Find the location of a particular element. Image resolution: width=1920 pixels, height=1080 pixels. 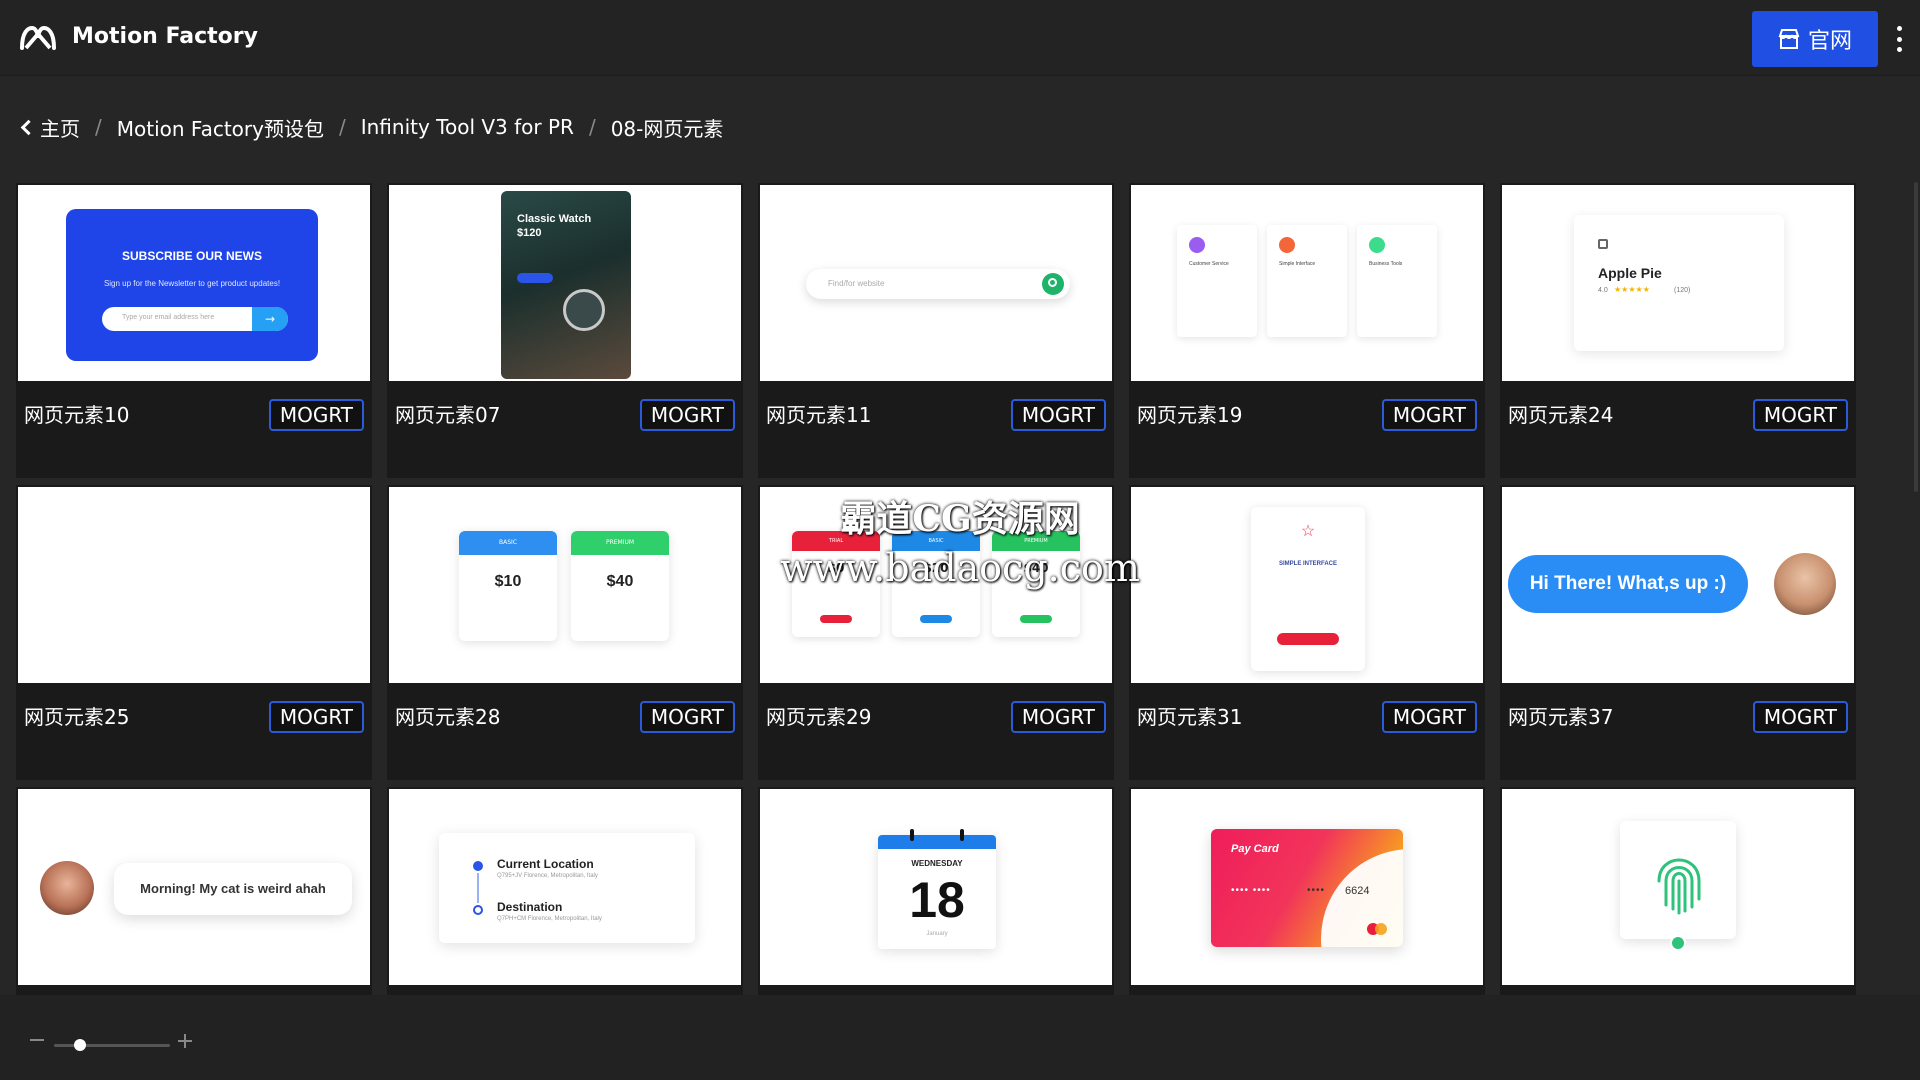

destination-title: Destination is located at coordinates (530, 907).